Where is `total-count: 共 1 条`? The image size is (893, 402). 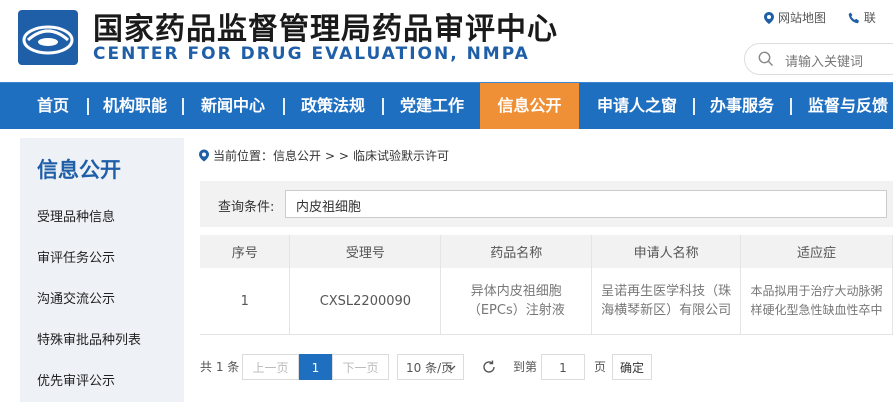
total-count: 共 1 条 is located at coordinates (220, 367).